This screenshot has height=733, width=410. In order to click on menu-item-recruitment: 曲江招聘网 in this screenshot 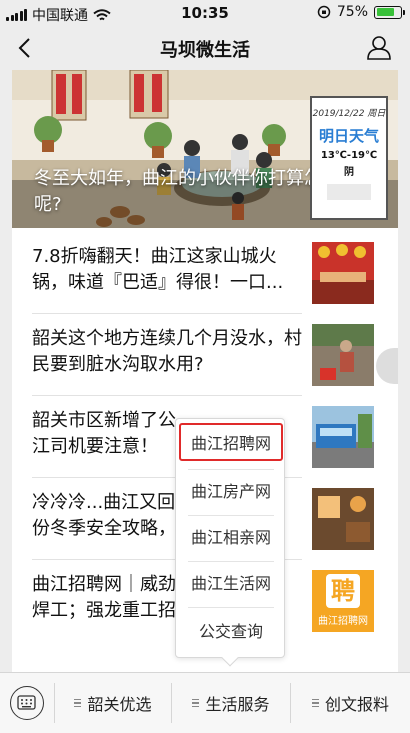, I will do `click(231, 442)`.